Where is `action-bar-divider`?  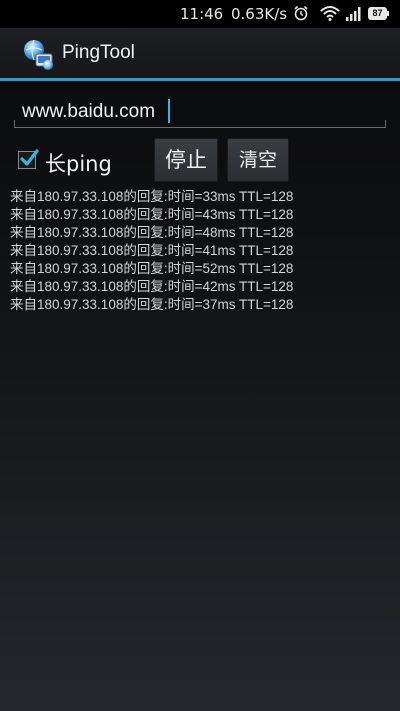 action-bar-divider is located at coordinates (200, 79).